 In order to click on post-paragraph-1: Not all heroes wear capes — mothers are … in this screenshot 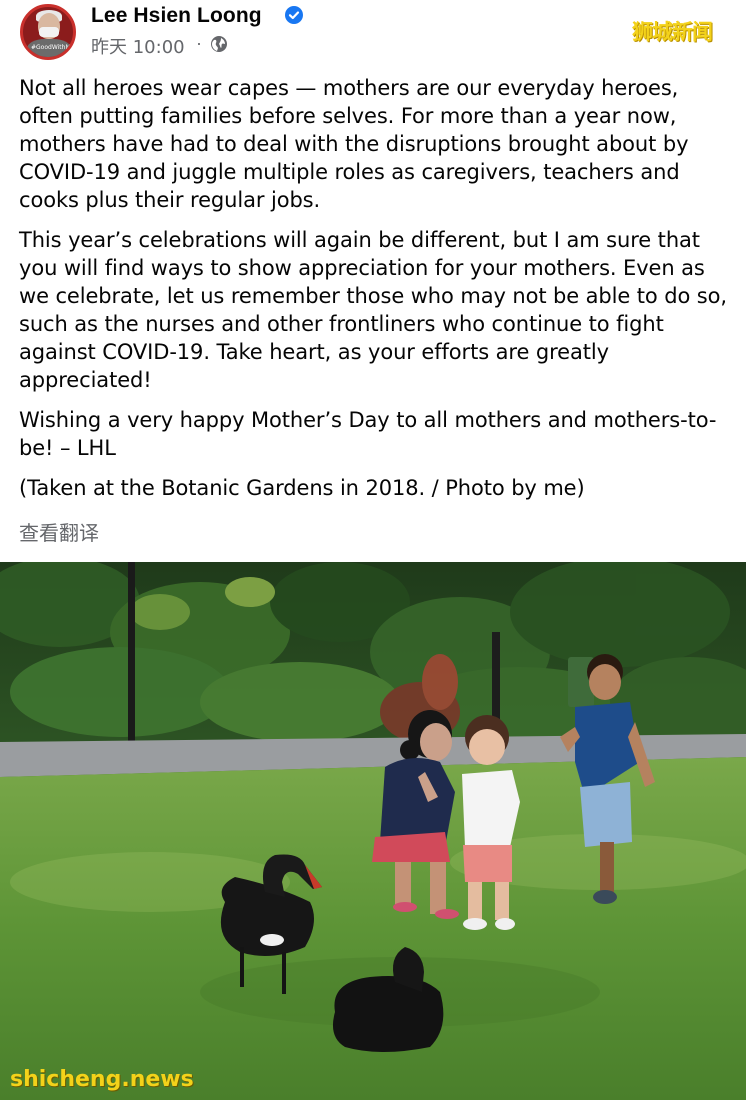, I will do `click(354, 144)`.